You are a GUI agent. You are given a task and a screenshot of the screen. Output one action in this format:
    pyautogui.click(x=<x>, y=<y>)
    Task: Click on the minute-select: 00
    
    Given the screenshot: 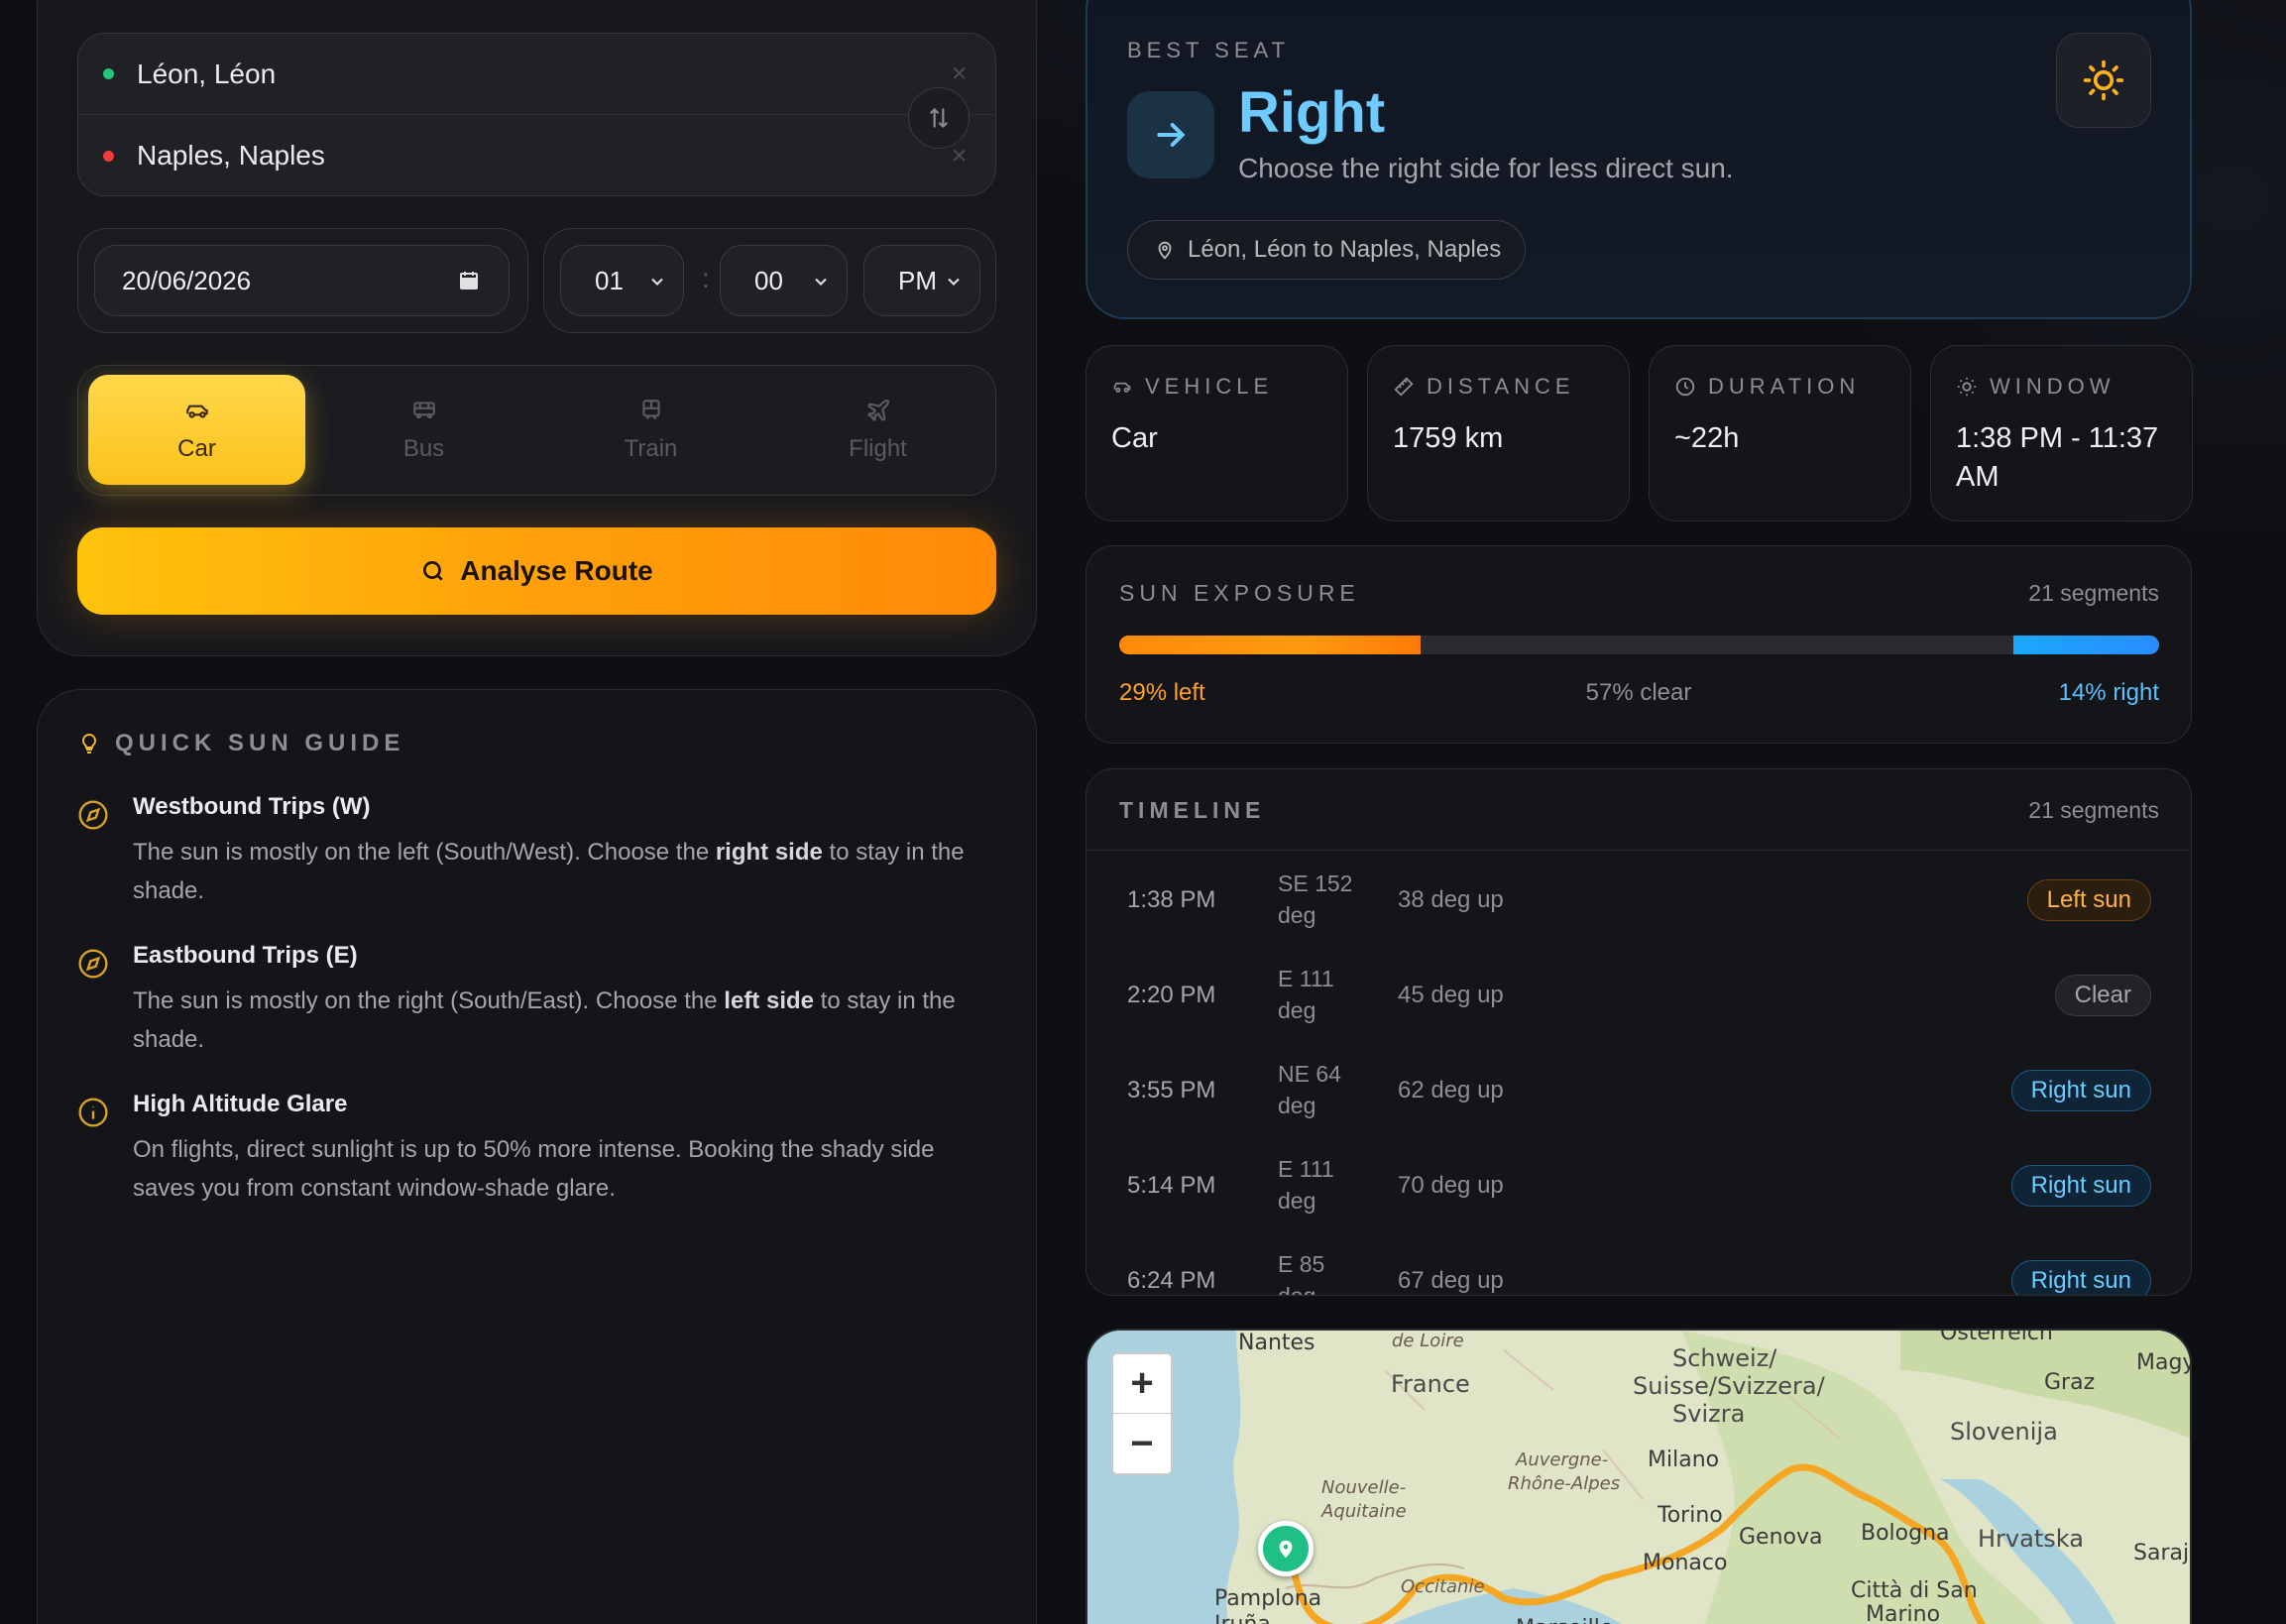 What is the action you would take?
    pyautogui.click(x=784, y=280)
    